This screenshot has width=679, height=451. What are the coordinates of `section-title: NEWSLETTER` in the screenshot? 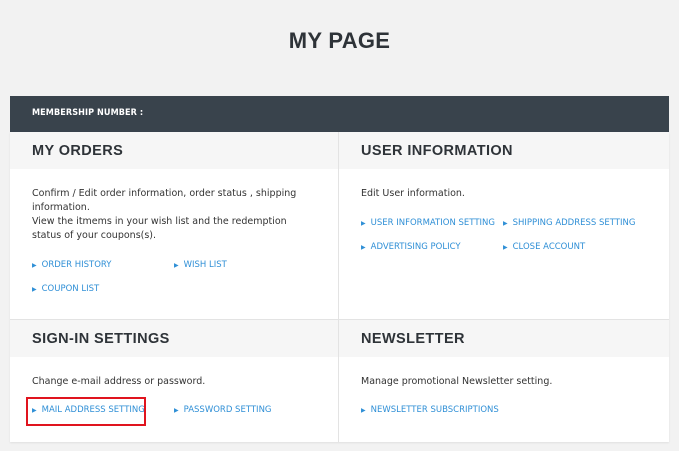 It's located at (413, 339).